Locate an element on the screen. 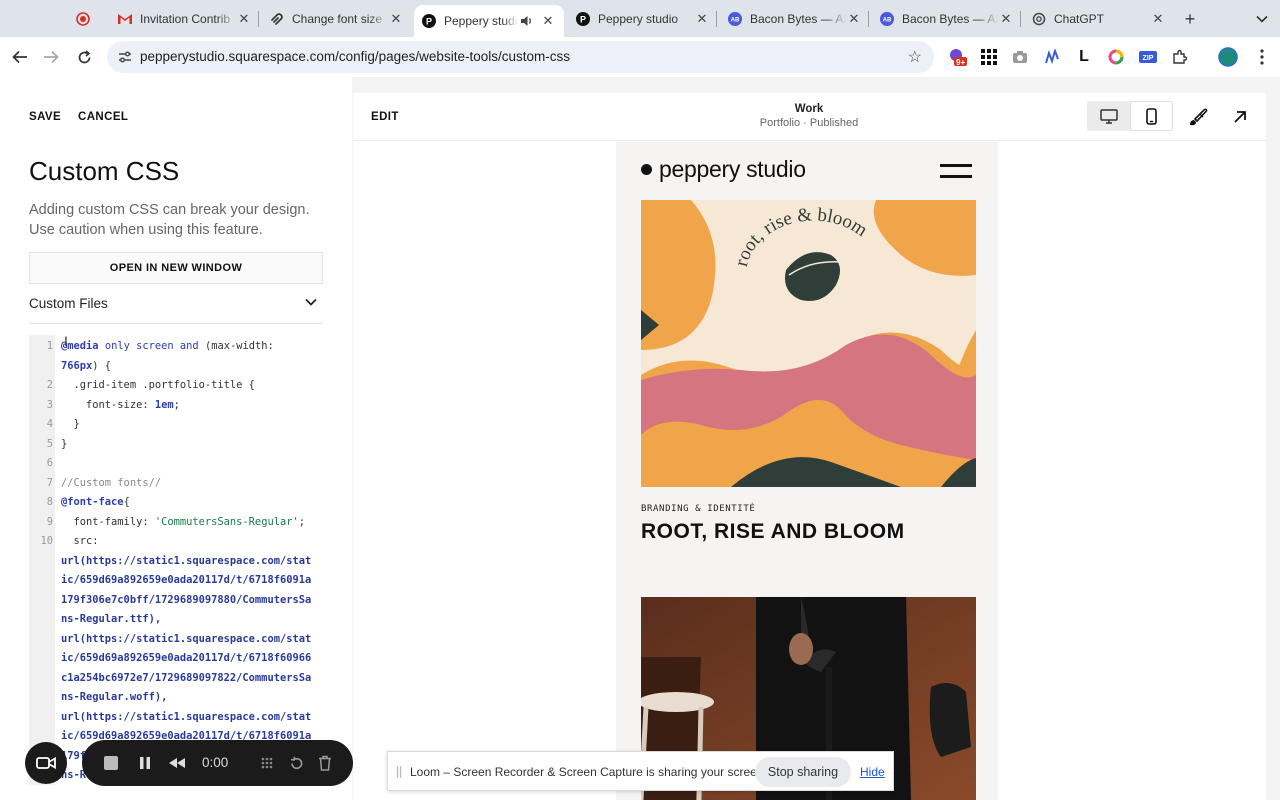  hamburger-menu-icon is located at coordinates (956, 171).